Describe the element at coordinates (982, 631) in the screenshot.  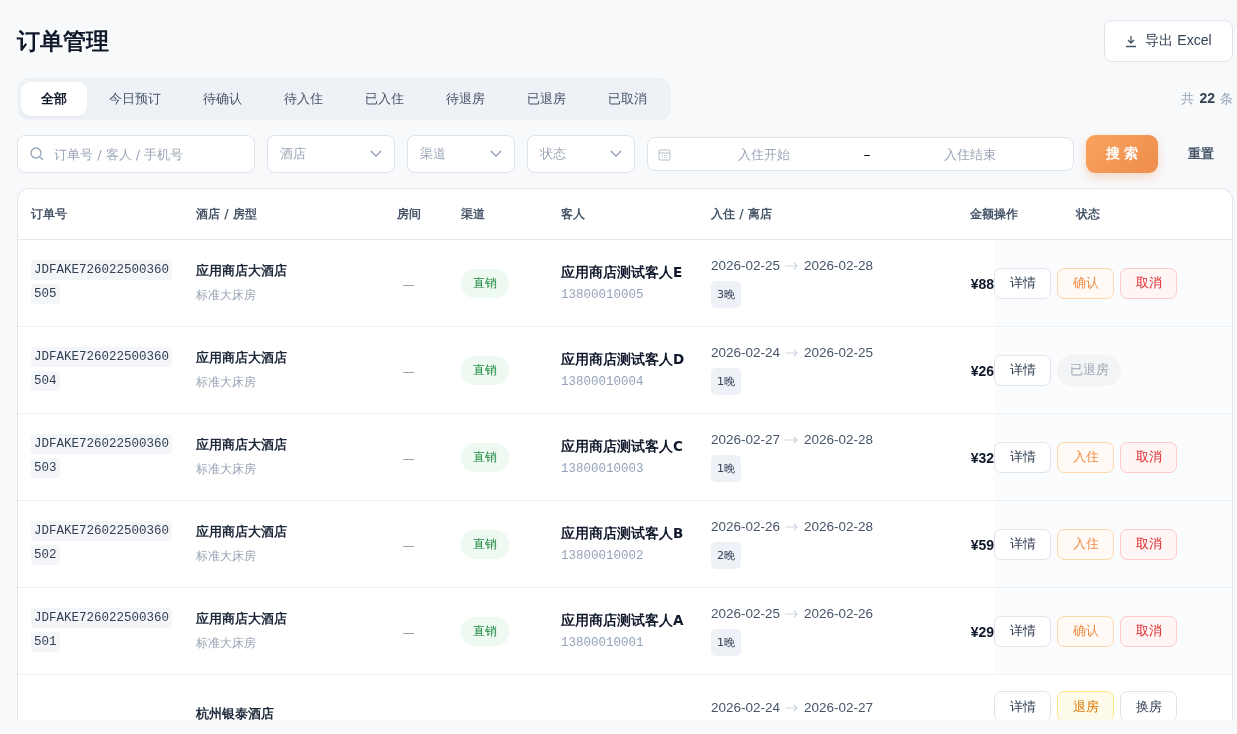
I see `amount: ¥29` at that location.